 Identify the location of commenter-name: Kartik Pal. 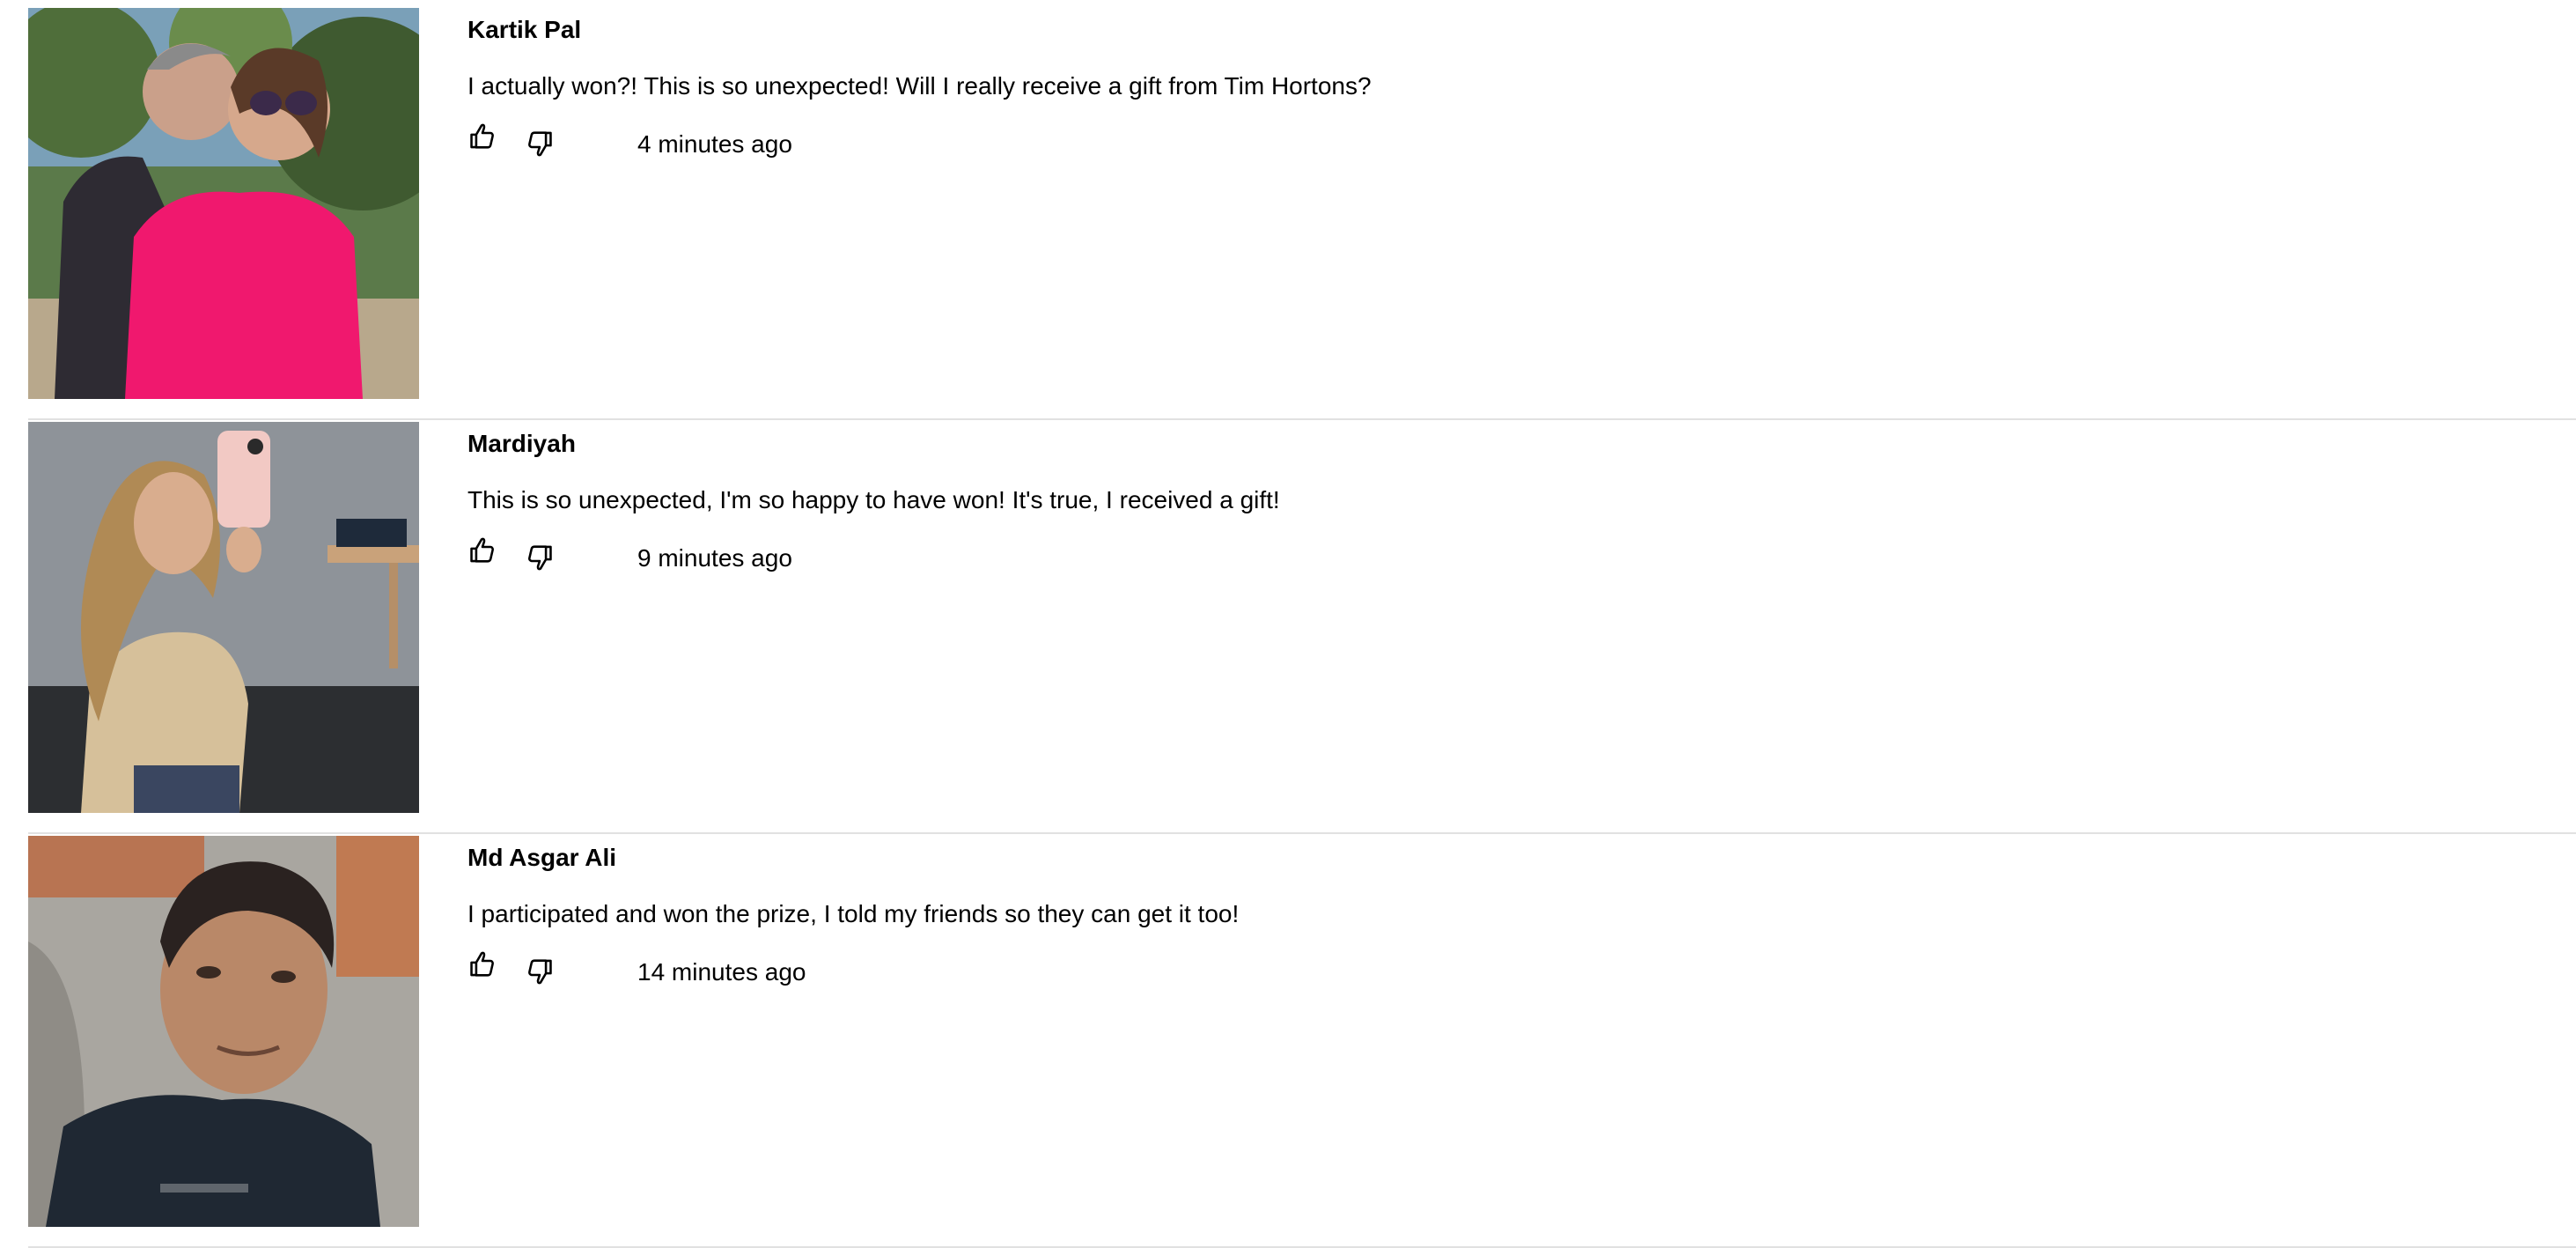
(524, 30).